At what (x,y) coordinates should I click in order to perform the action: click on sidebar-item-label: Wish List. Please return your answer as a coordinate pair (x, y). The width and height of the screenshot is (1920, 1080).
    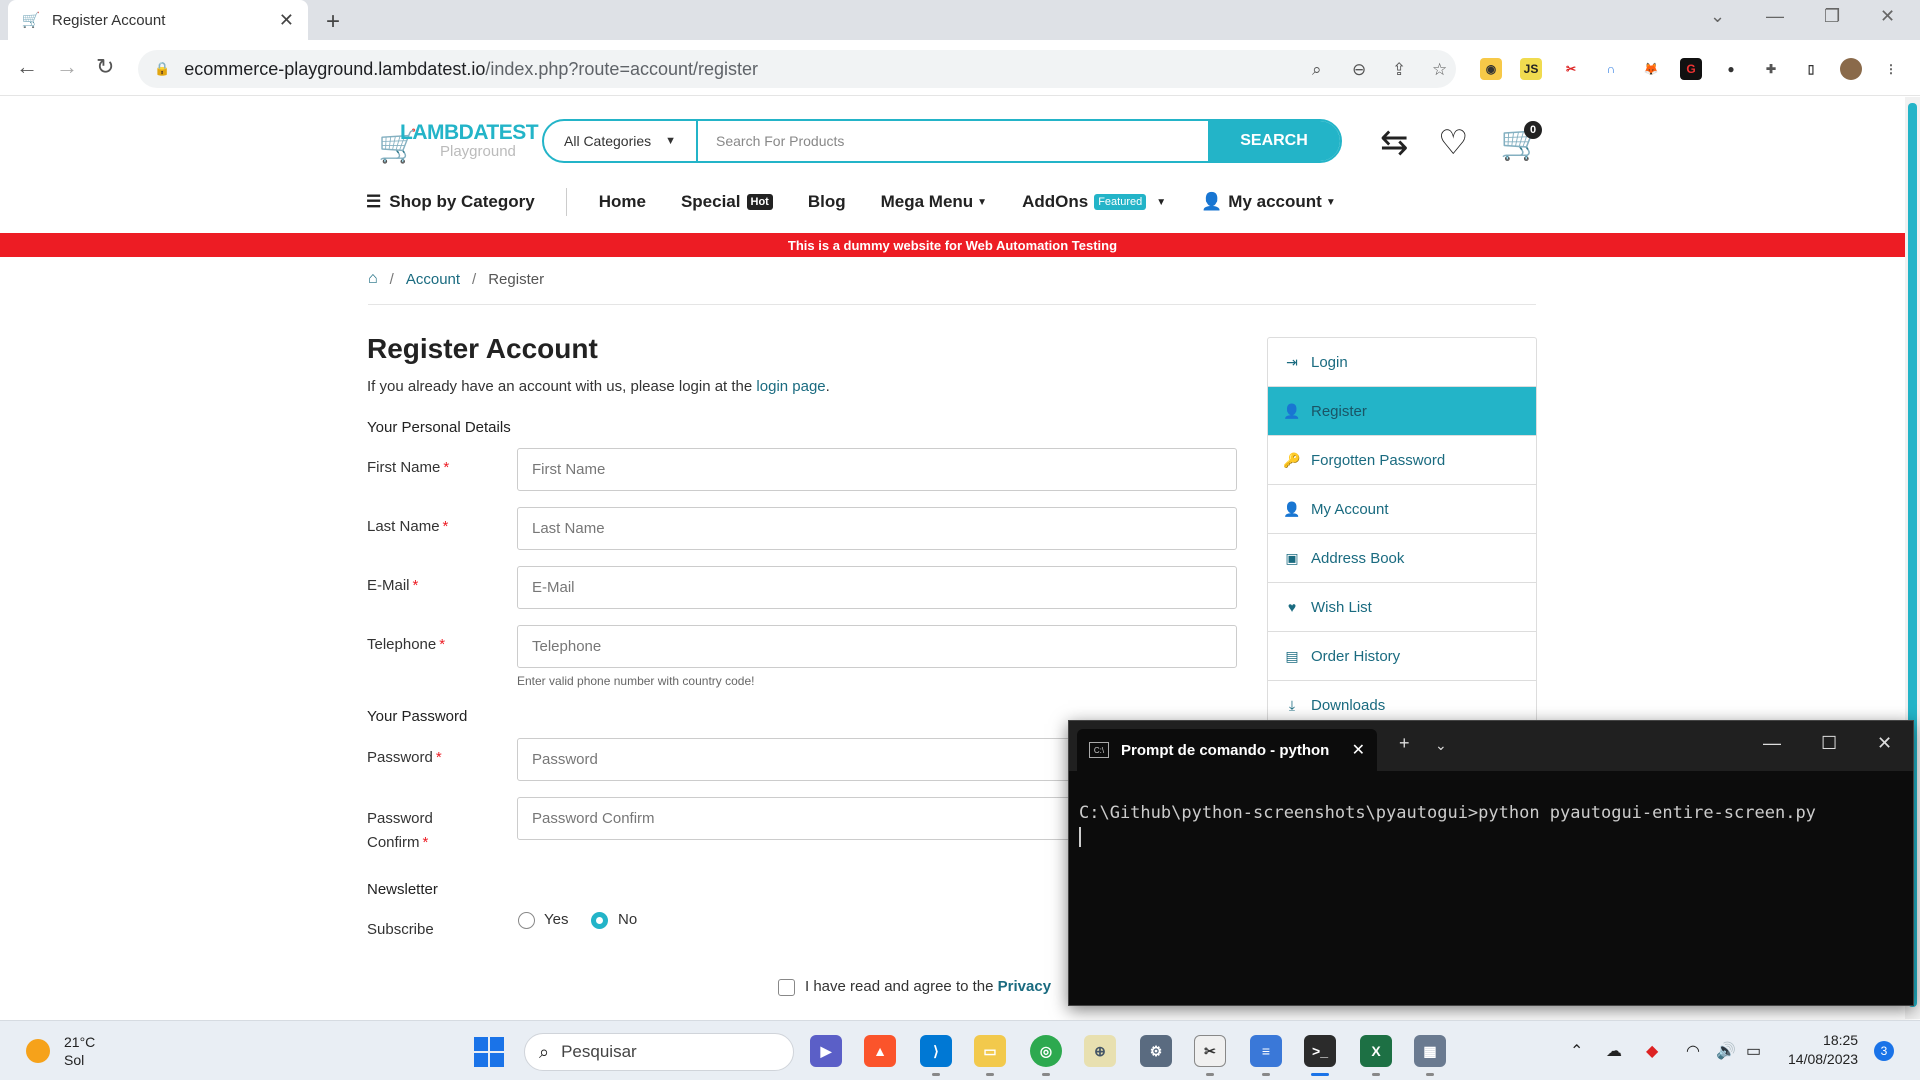
    Looking at the image, I should click on (1341, 607).